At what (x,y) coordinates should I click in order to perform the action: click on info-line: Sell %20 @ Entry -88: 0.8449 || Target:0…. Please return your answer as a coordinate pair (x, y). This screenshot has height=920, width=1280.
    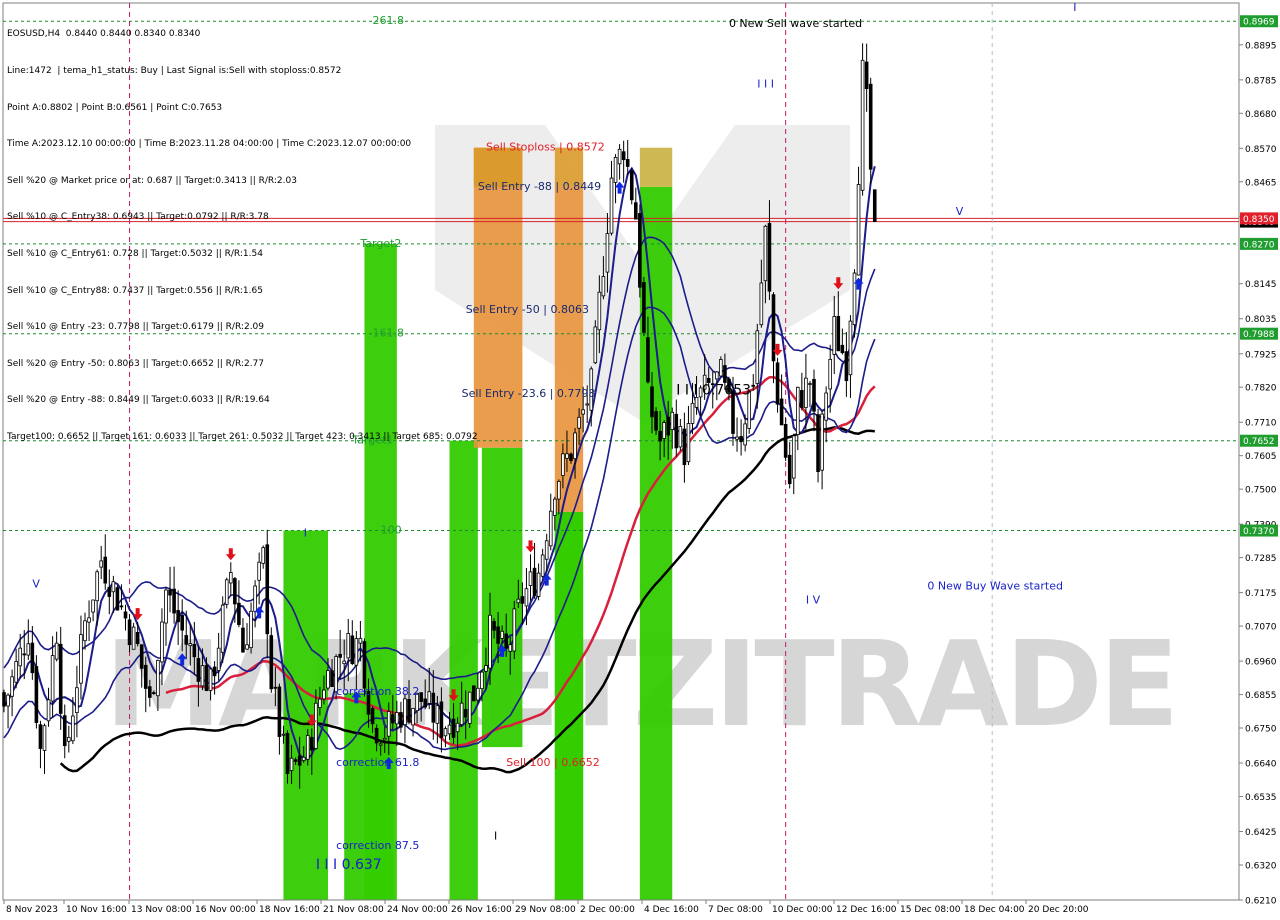
    Looking at the image, I should click on (138, 400).